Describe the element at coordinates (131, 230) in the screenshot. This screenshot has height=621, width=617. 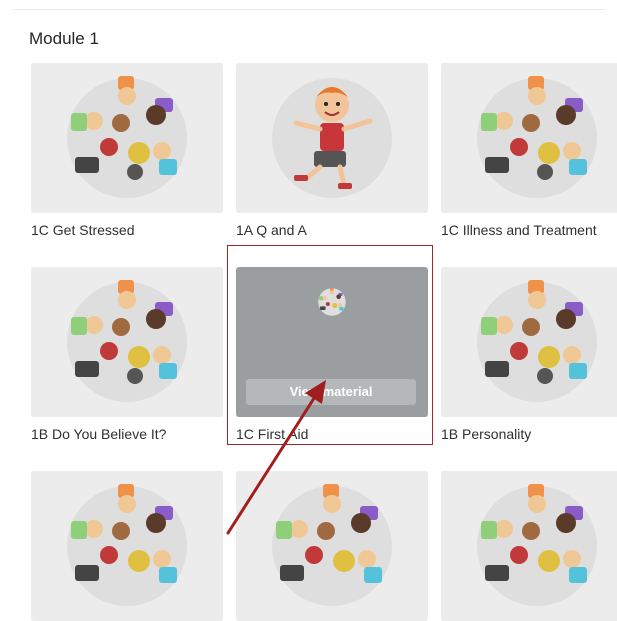
I see `material-label: 1C Get Stressed` at that location.